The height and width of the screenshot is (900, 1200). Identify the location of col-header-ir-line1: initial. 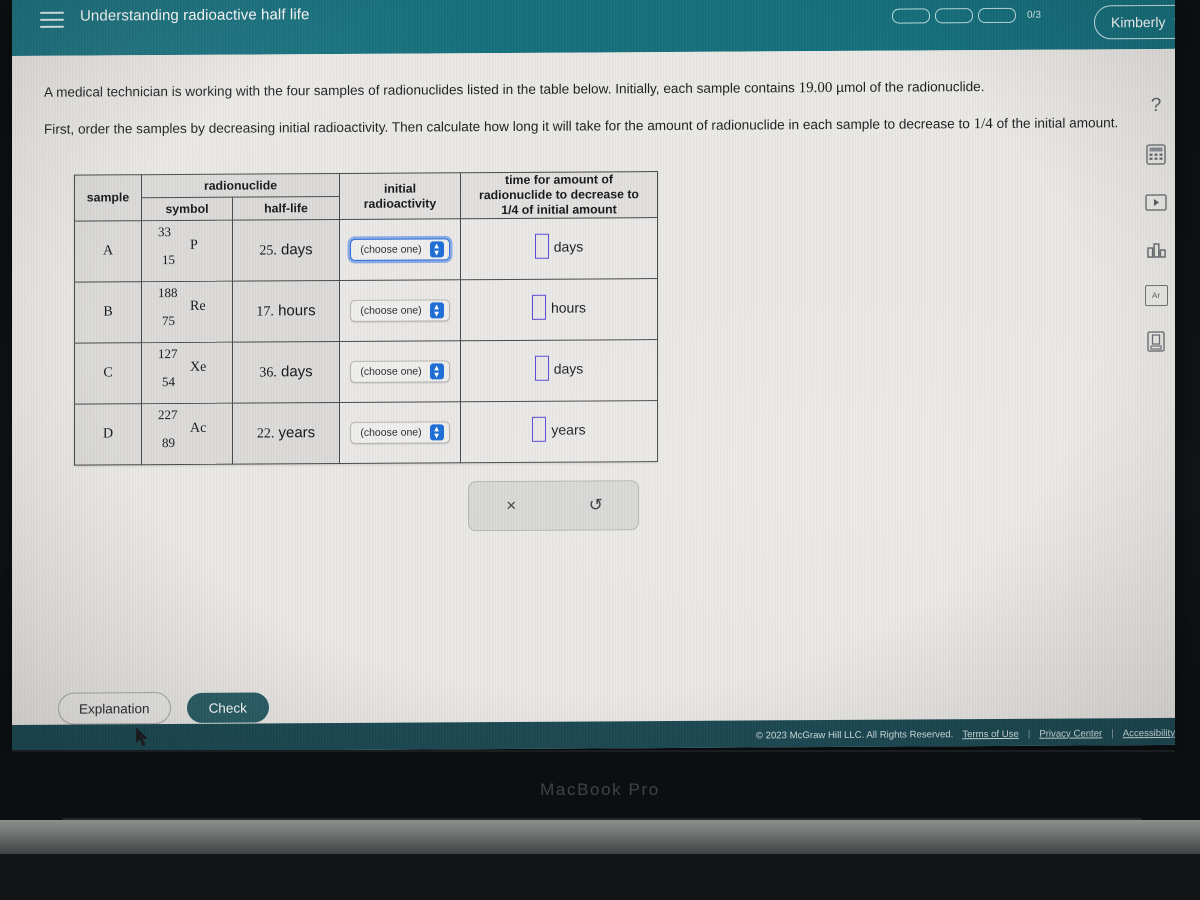
(400, 188).